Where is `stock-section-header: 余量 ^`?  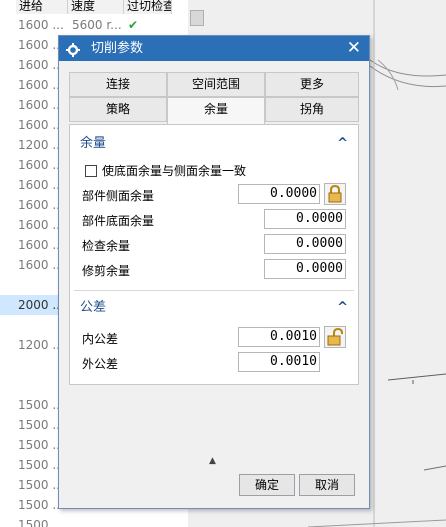 stock-section-header: 余量 ^ is located at coordinates (214, 144).